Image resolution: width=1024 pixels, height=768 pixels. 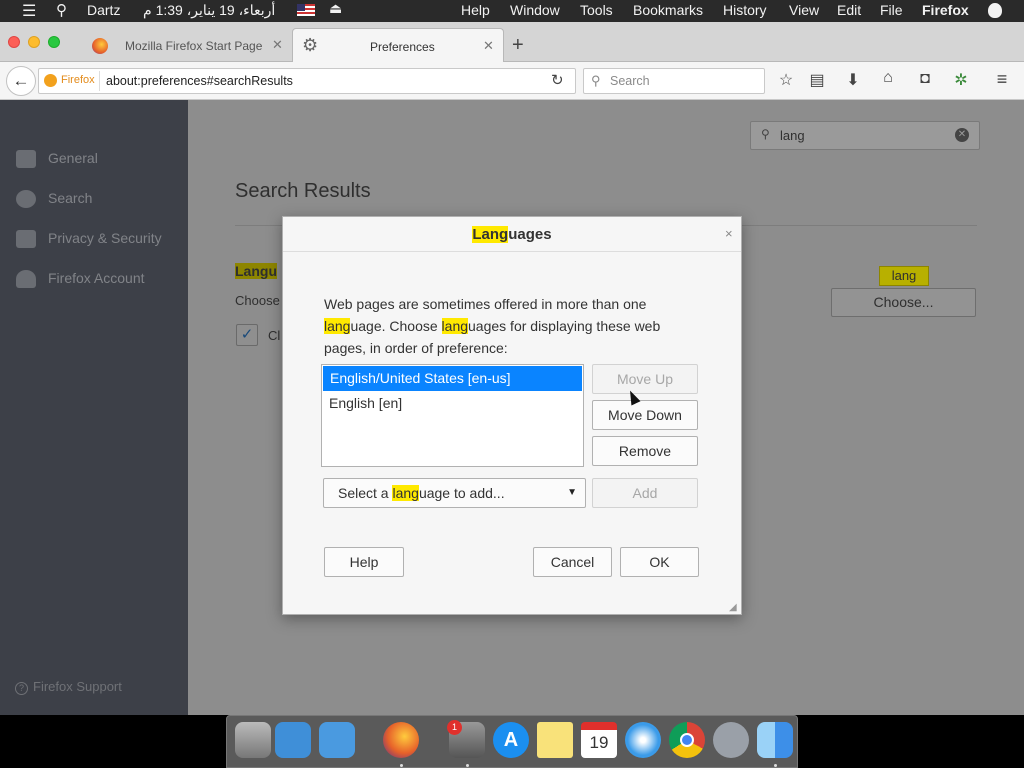 I want to click on app-store-icon: A, so click(x=511, y=740).